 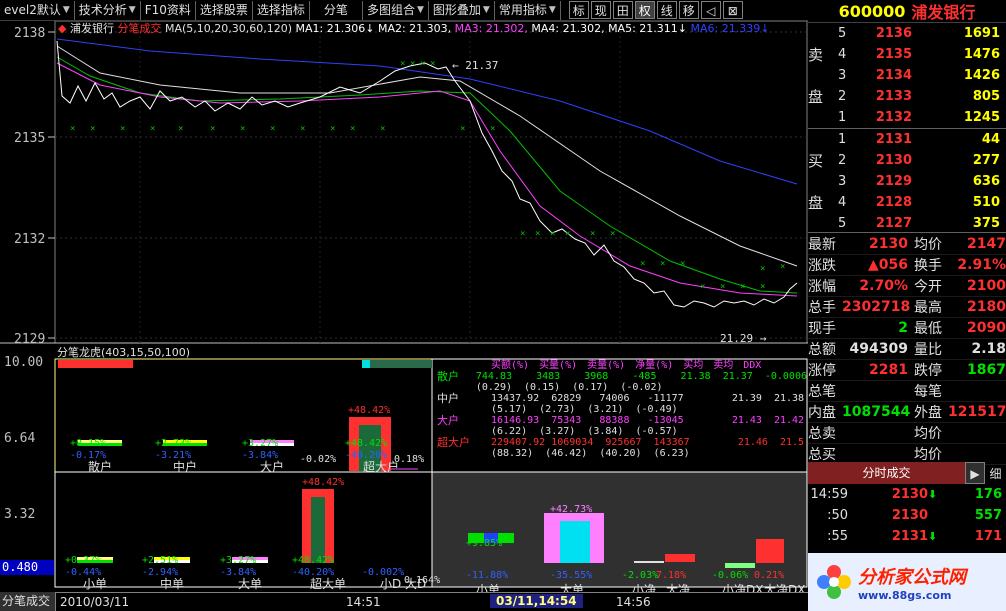 What do you see at coordinates (752, 365) in the screenshot?
I see `stats-header-cell: DDX` at bounding box center [752, 365].